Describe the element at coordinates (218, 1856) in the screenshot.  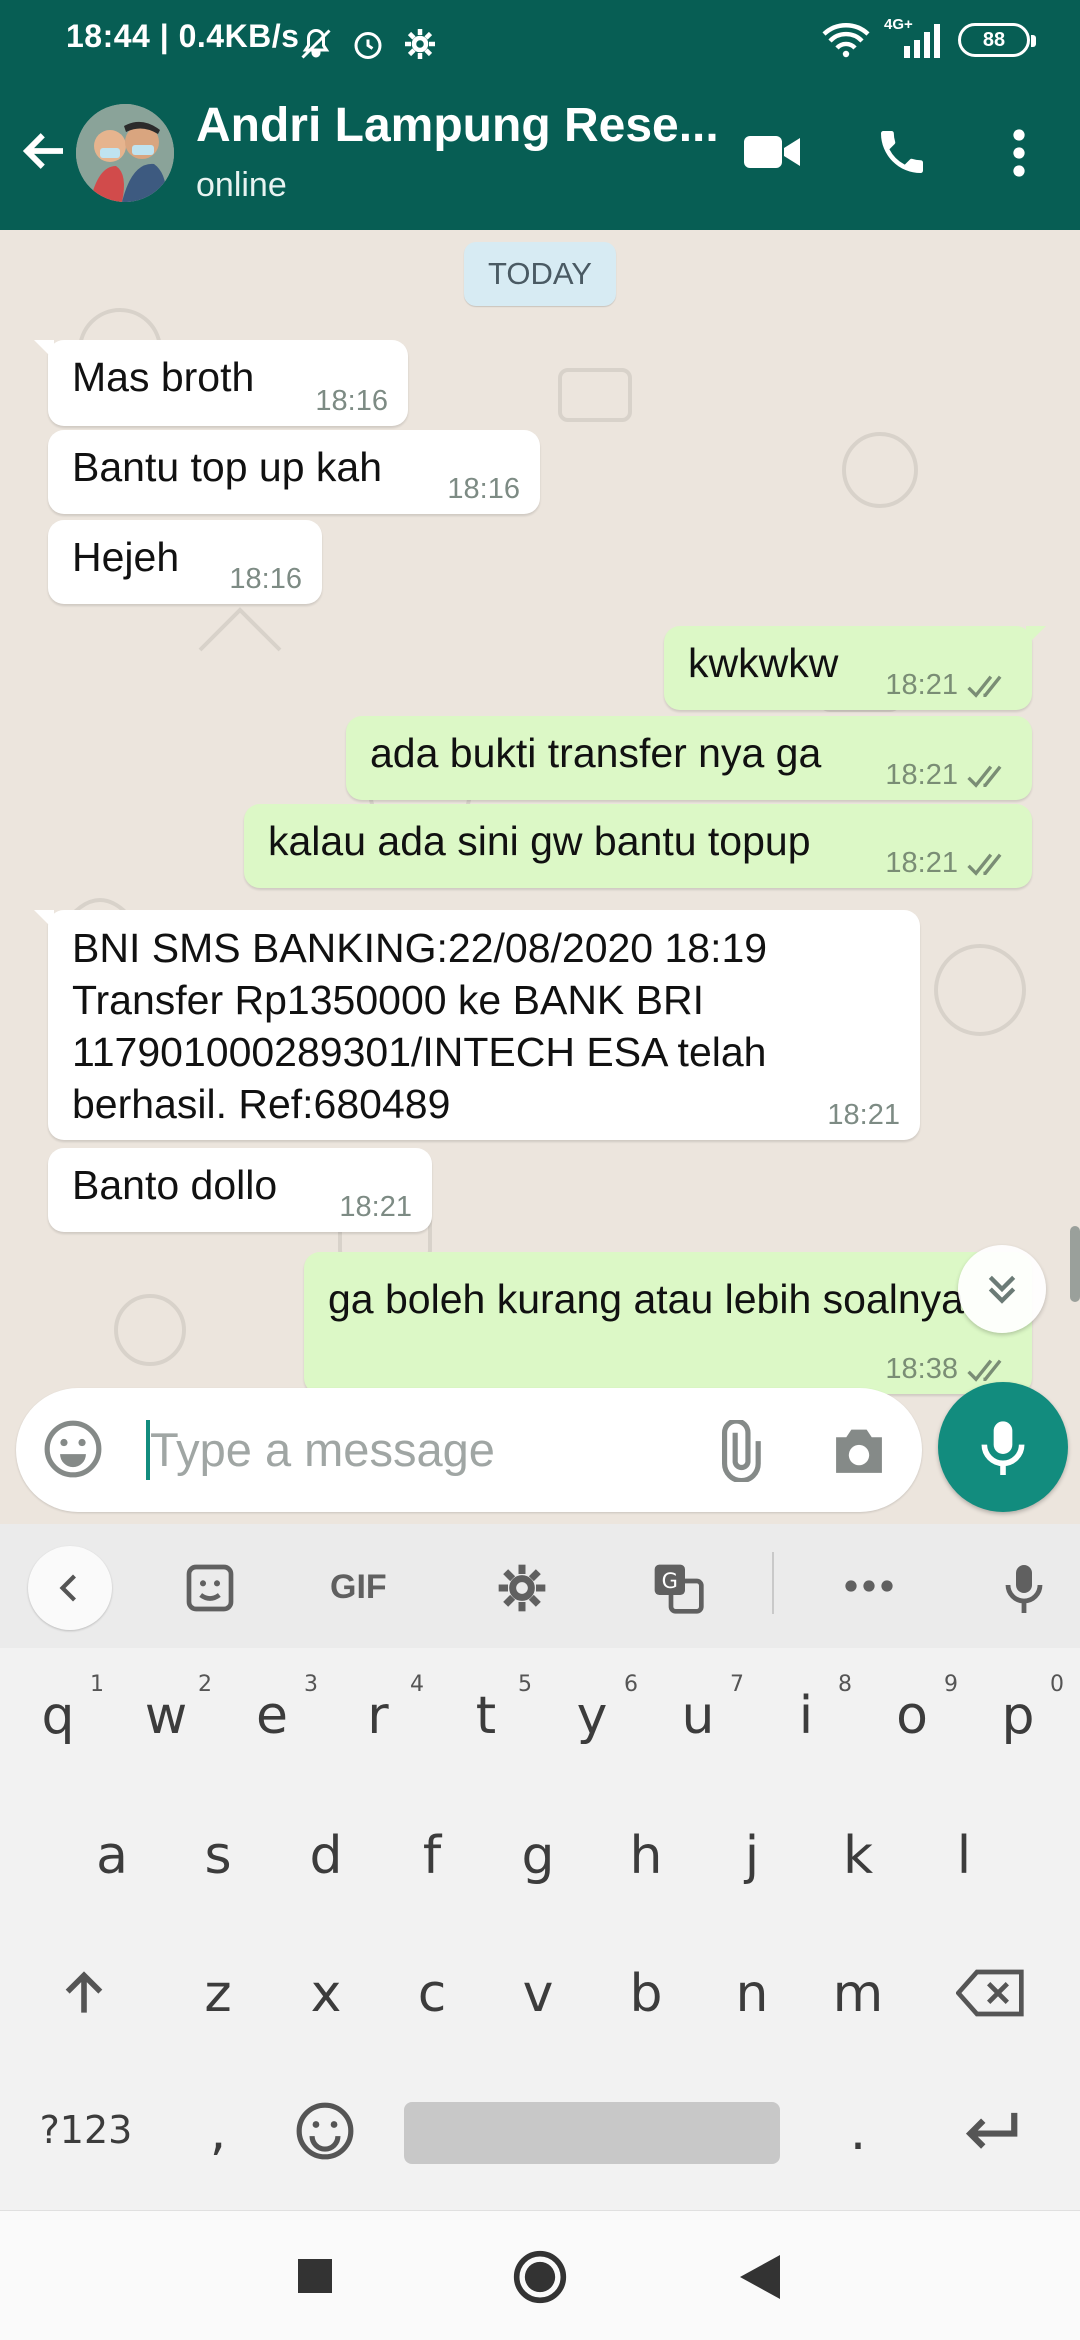
I see `key-s: s` at that location.